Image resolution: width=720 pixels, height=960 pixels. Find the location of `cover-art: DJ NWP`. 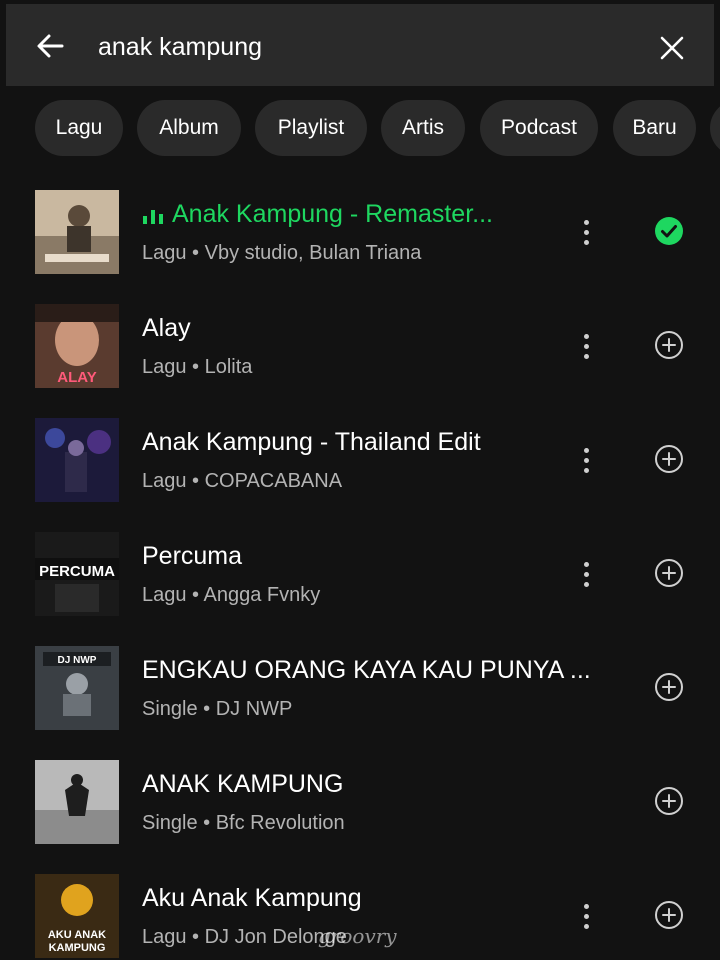

cover-art: DJ NWP is located at coordinates (77, 688).